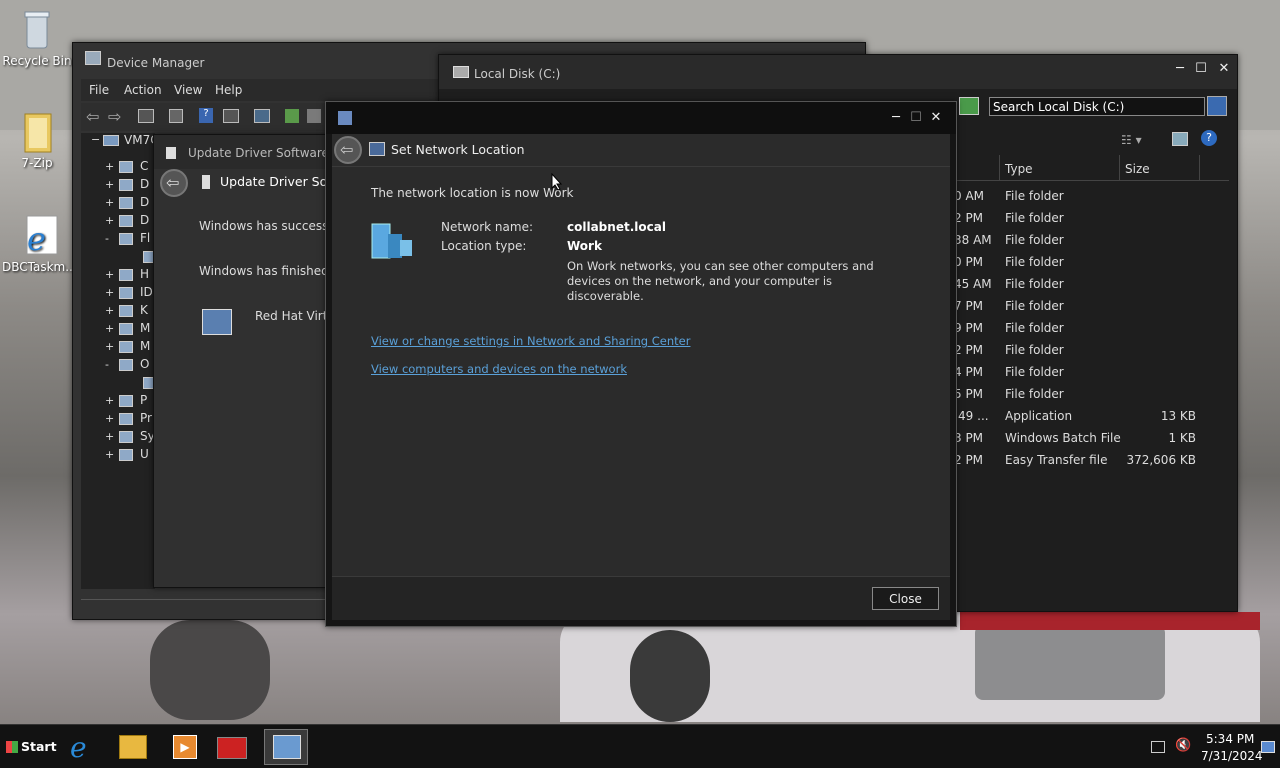 This screenshot has width=1280, height=768. What do you see at coordinates (37, 140) in the screenshot?
I see `desktop-icon-7zip: 7-Zip` at bounding box center [37, 140].